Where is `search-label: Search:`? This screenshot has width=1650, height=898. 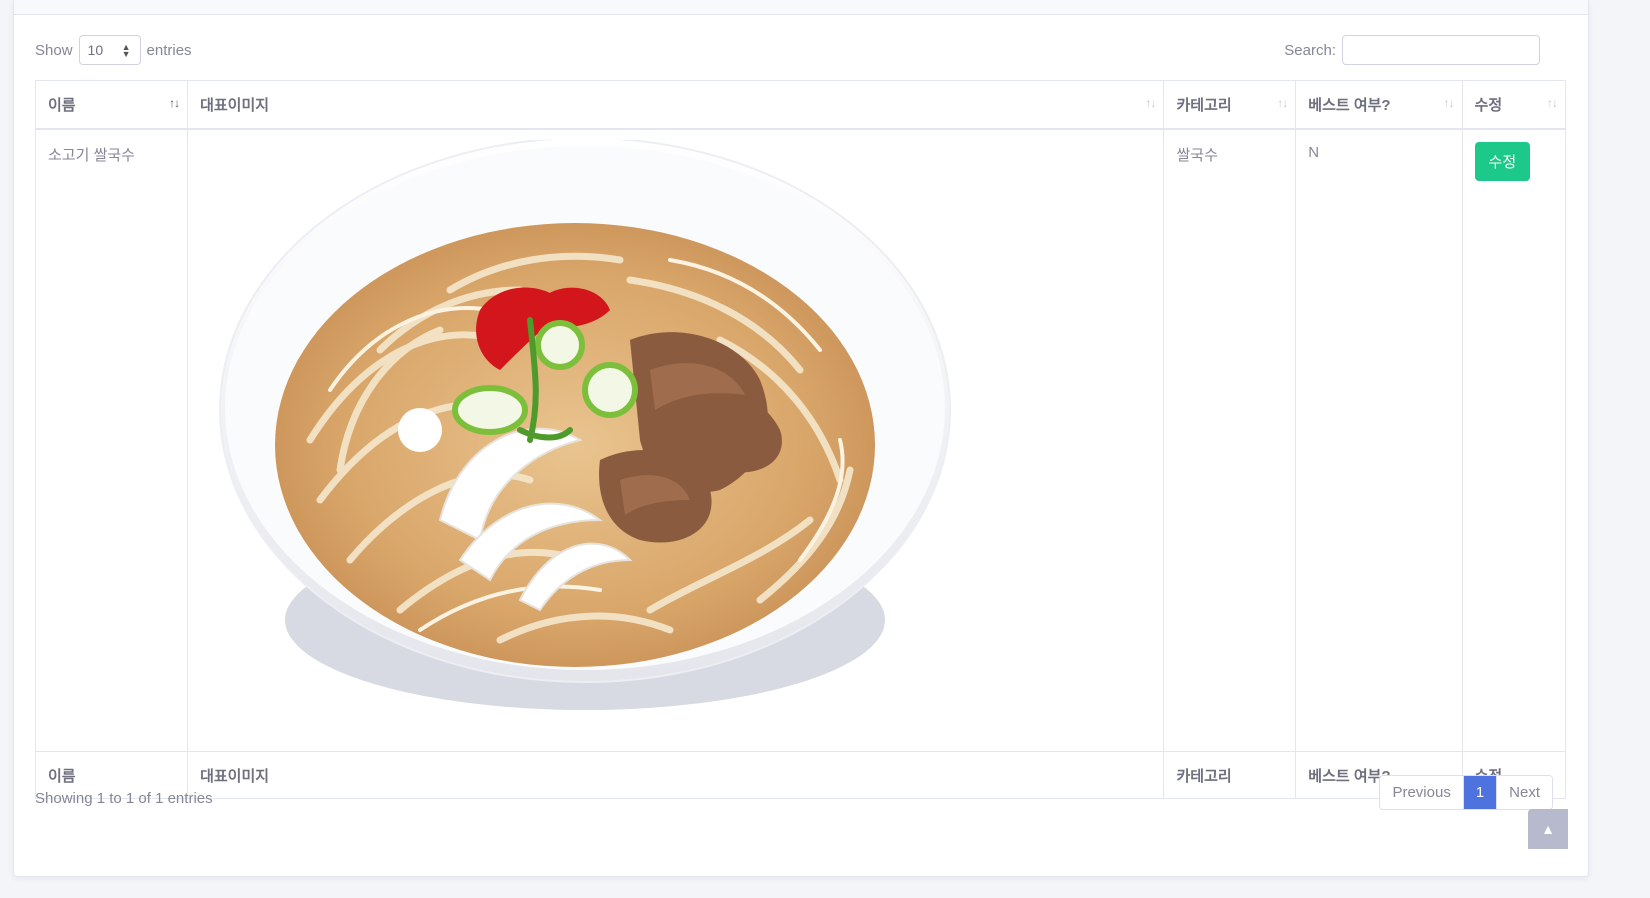 search-label: Search: is located at coordinates (1310, 50).